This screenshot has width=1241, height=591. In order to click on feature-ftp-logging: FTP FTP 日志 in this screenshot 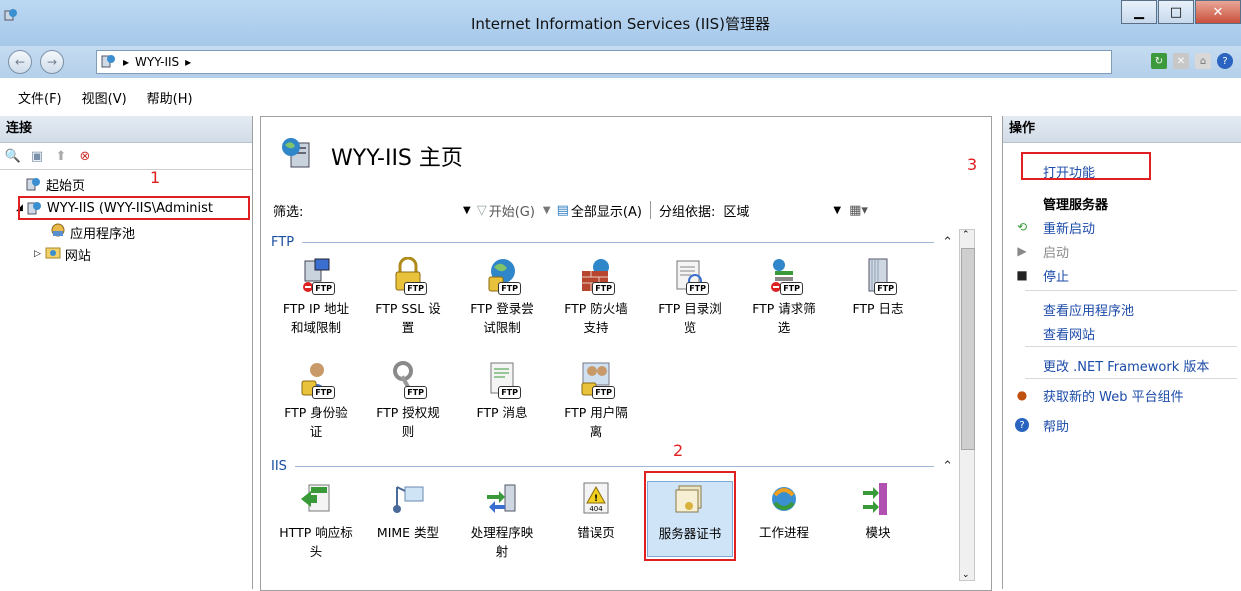, I will do `click(878, 307)`.